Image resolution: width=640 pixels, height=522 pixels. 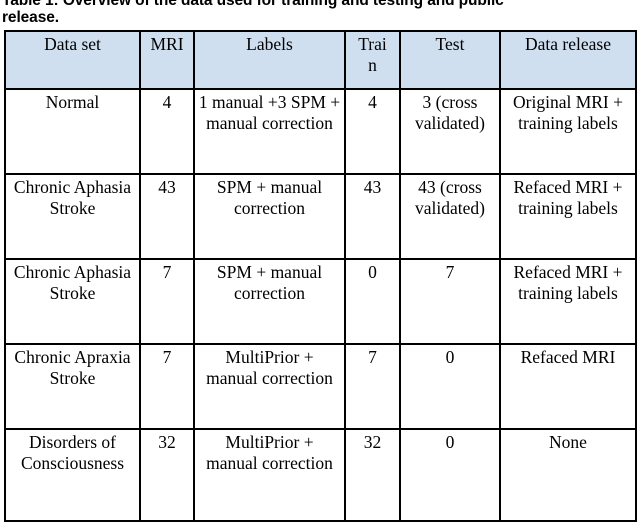 I want to click on column-header-dataset: Data set, so click(x=72, y=60).